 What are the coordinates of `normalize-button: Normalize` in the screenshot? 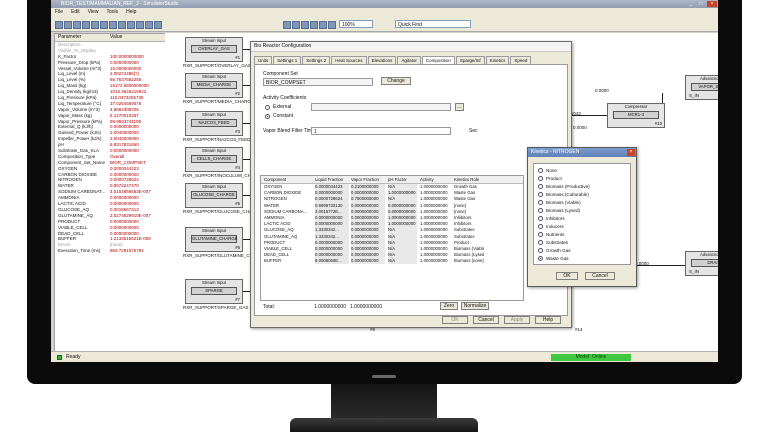 It's located at (475, 306).